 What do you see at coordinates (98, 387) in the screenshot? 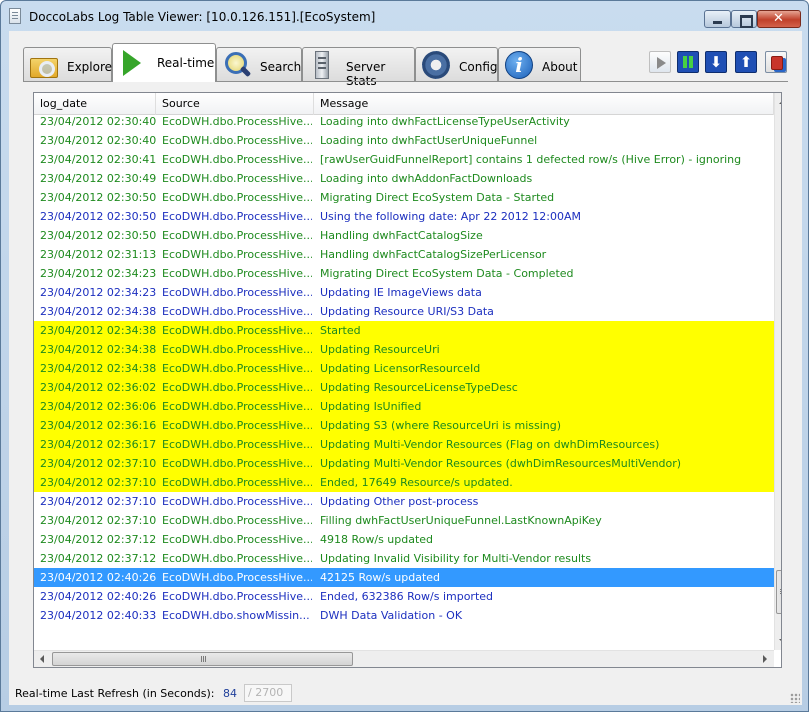
I see `cell-log-date: 23/04/2012 02:36:02` at bounding box center [98, 387].